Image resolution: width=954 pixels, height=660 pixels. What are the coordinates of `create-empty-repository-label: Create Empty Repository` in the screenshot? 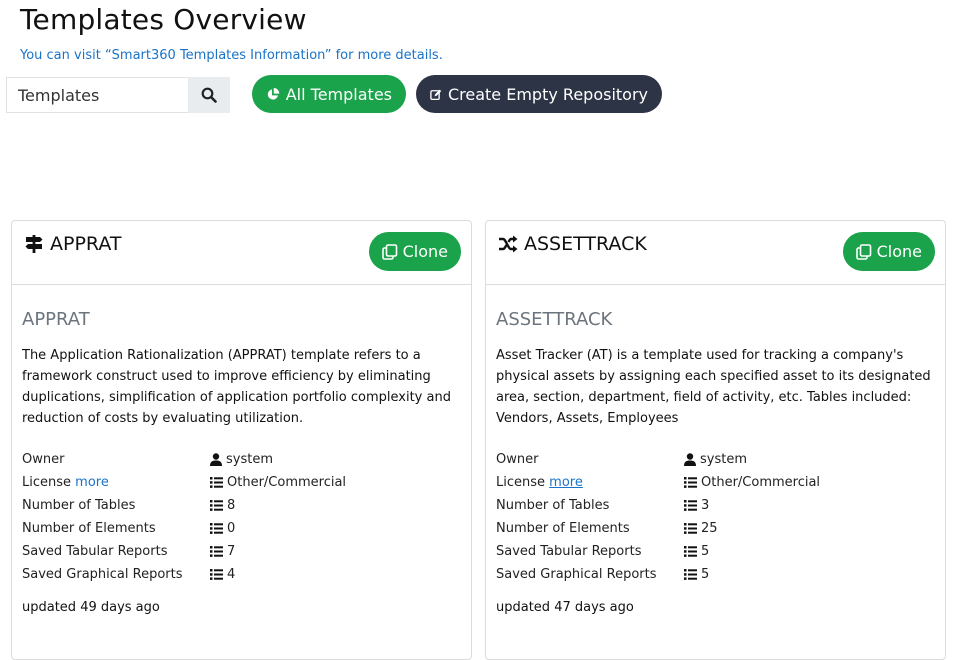 It's located at (547, 94).